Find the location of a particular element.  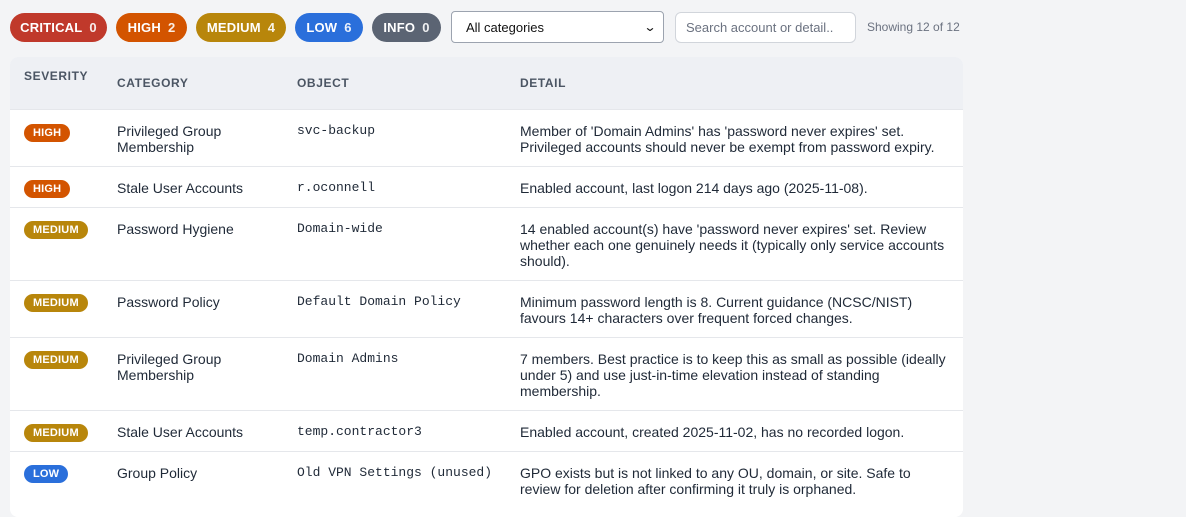

filter-low-button: LOW 6 is located at coordinates (329, 27).